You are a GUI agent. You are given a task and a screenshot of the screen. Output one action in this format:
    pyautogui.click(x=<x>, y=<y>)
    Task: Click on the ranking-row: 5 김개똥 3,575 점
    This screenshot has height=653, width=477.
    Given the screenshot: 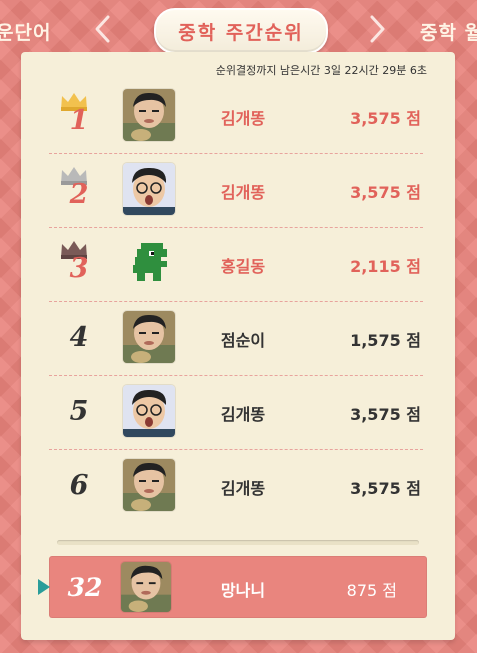 What is the action you would take?
    pyautogui.click(x=236, y=412)
    